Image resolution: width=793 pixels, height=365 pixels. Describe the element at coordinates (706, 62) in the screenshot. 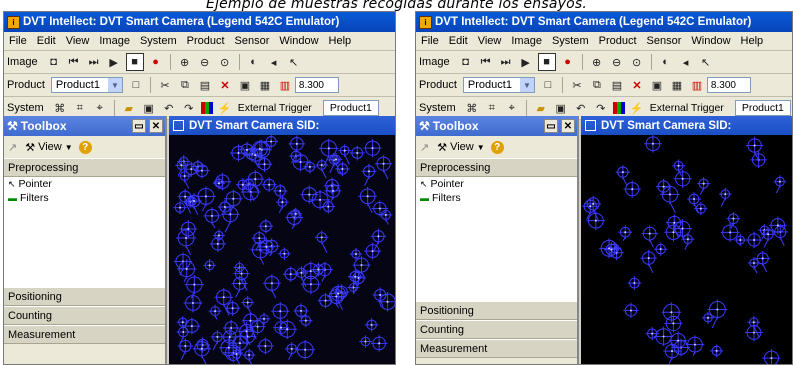

I see `pointer-icon: ↖` at that location.